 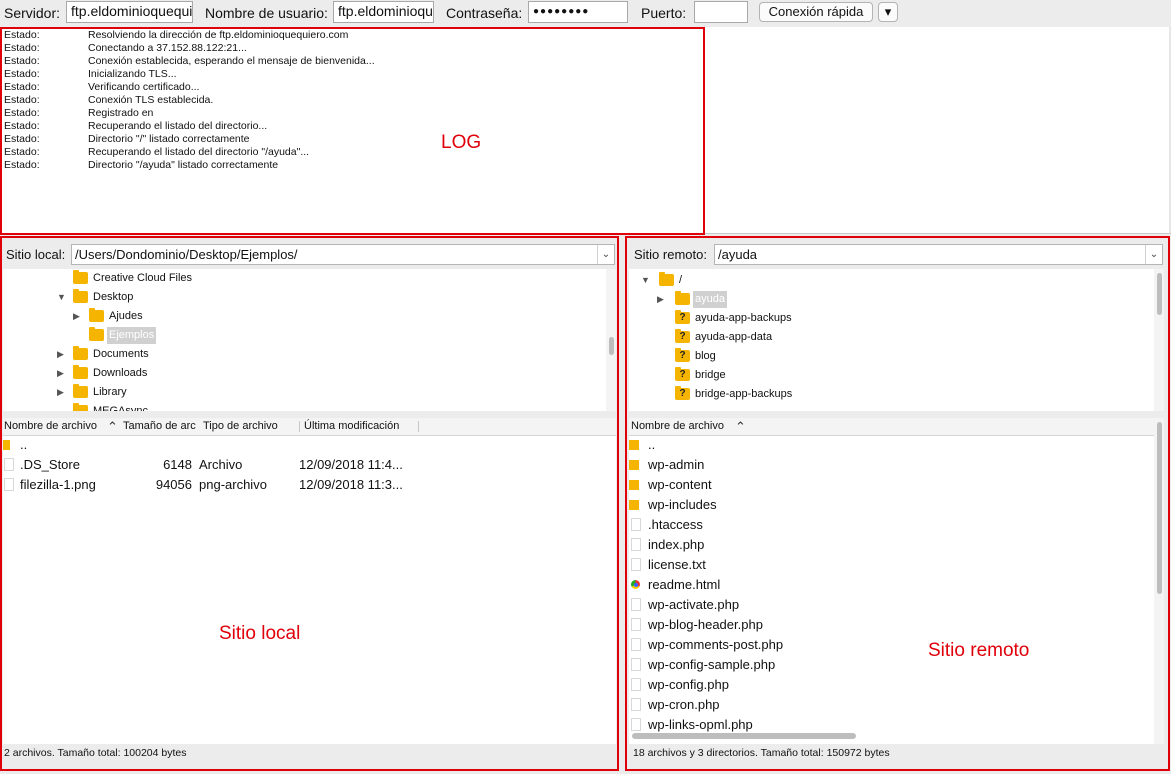 I want to click on remote-list-header: Nombre de archivo ⌃, so click(x=896, y=427).